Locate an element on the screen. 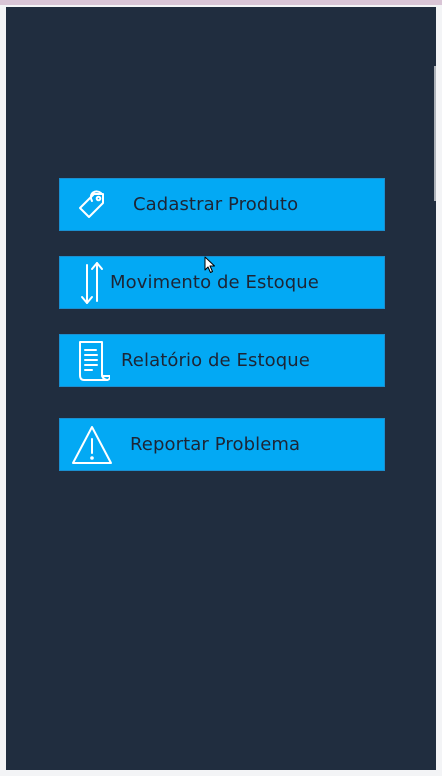 This screenshot has width=442, height=776. scroll-edge is located at coordinates (435, 133).